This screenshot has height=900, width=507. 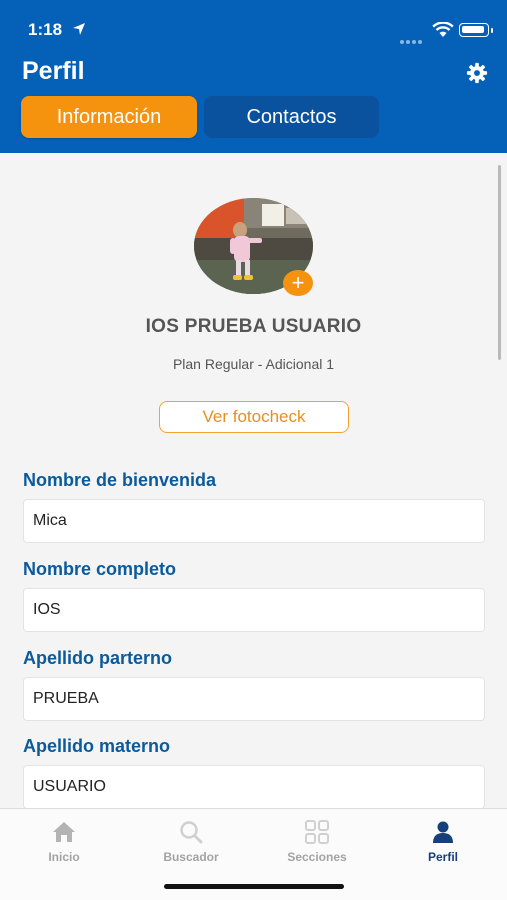 What do you see at coordinates (253, 364) in the screenshot?
I see `user-plan: Plan Regular - Adicional 1` at bounding box center [253, 364].